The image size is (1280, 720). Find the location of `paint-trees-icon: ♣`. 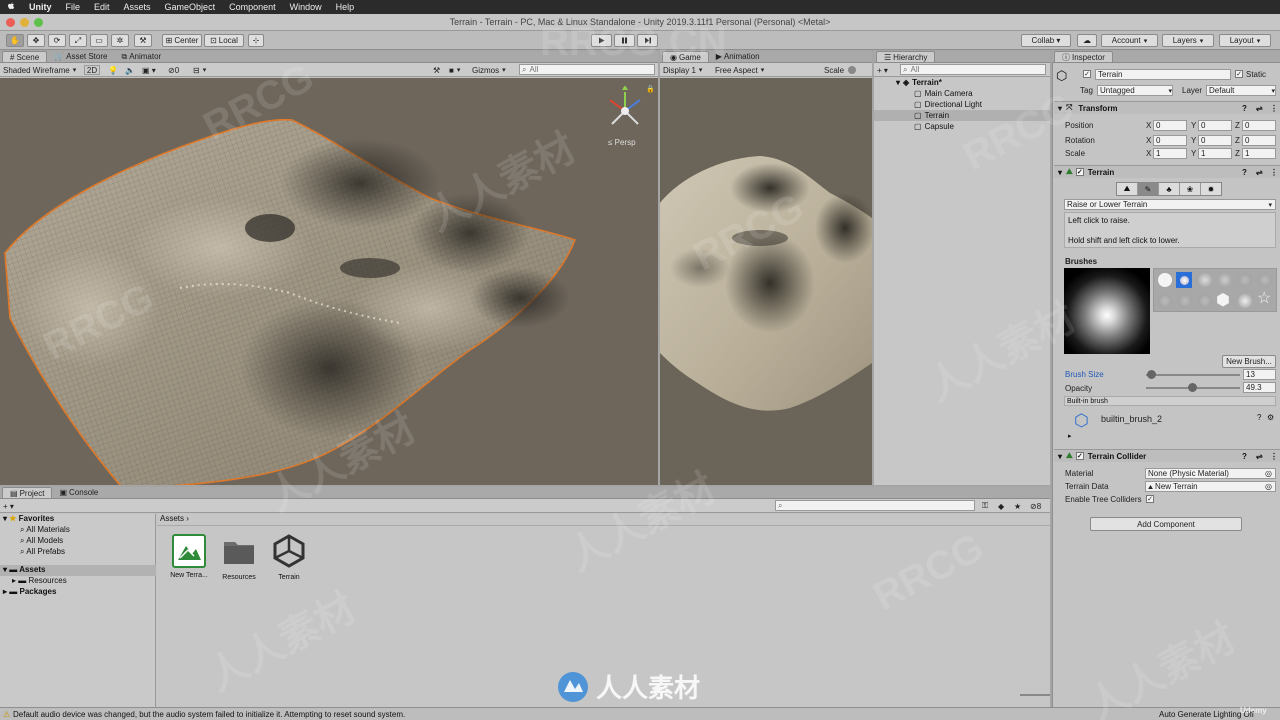

paint-trees-icon: ♣ is located at coordinates (1169, 189).